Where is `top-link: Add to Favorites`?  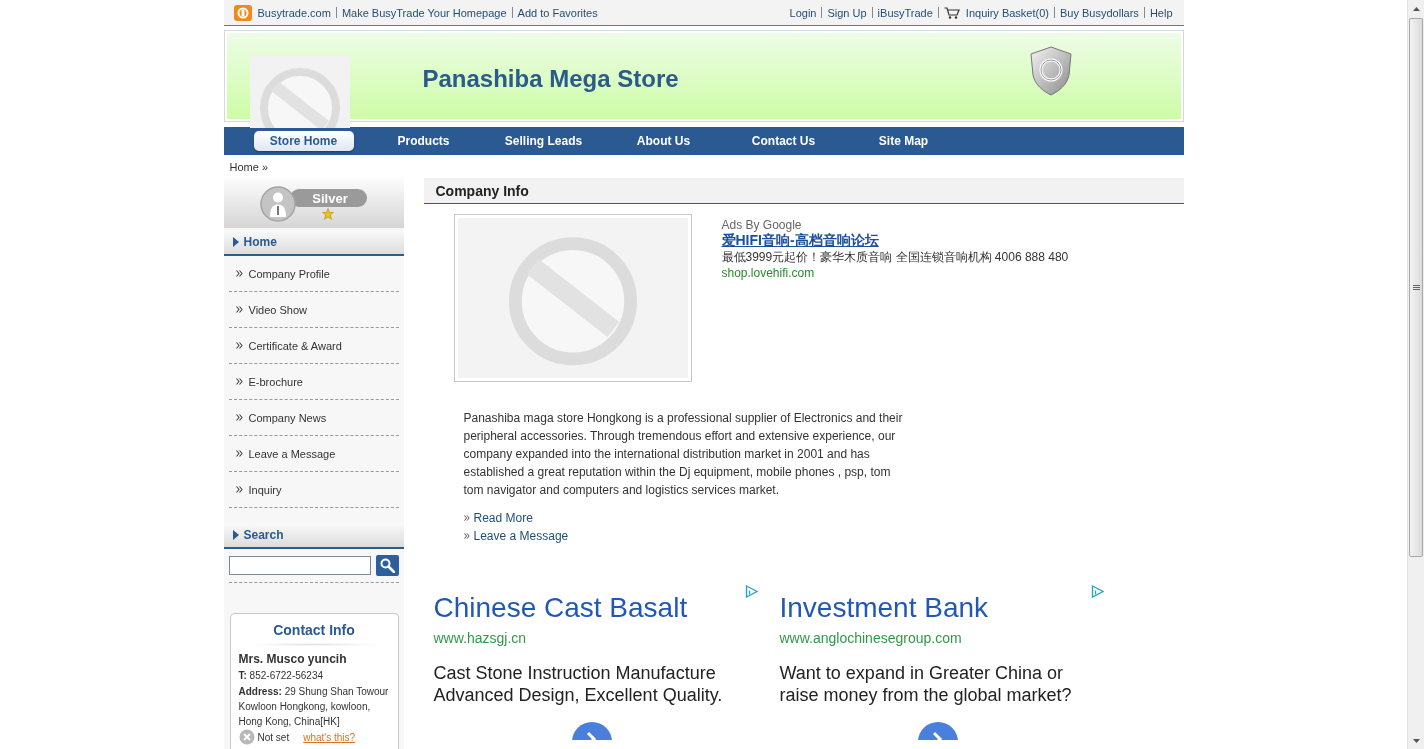 top-link: Add to Favorites is located at coordinates (557, 12).